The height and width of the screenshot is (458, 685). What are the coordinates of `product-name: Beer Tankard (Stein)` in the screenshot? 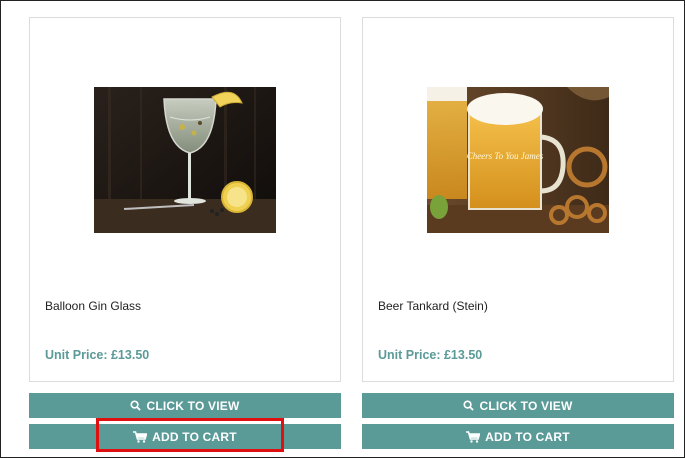 It's located at (433, 306).